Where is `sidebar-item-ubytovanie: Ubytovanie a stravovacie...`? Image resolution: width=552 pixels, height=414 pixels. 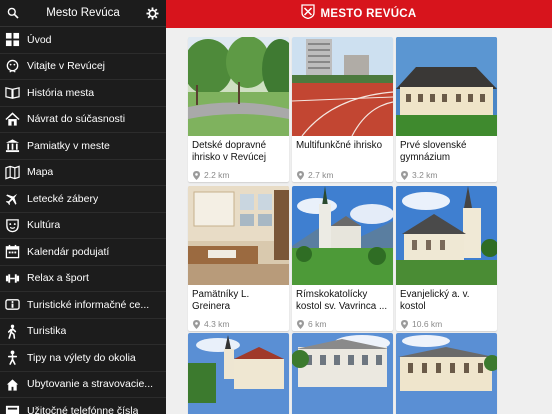
sidebar-item-ubytovanie: Ubytovanie a stravovacie... is located at coordinates (83, 385).